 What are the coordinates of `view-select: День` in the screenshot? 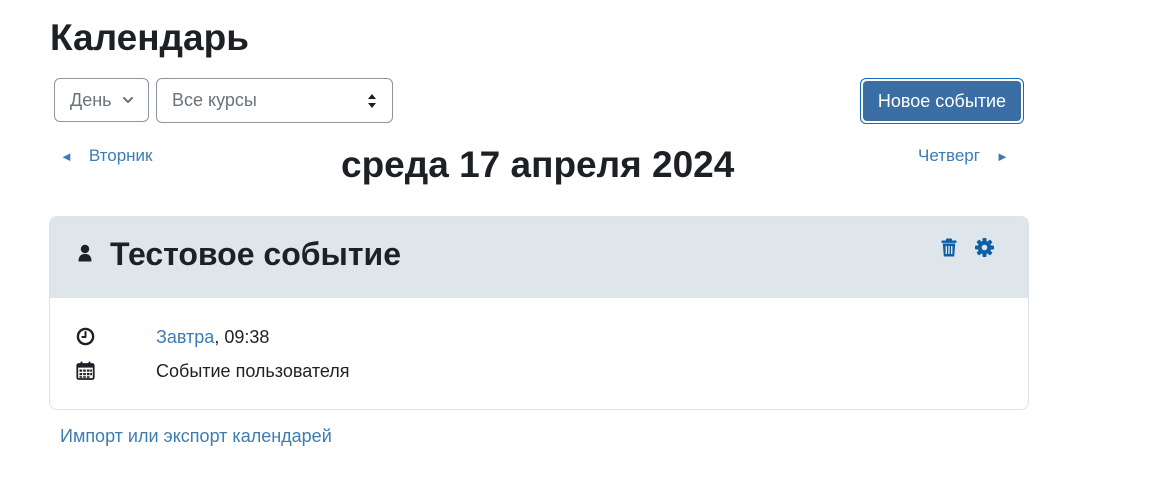 It's located at (101, 100).